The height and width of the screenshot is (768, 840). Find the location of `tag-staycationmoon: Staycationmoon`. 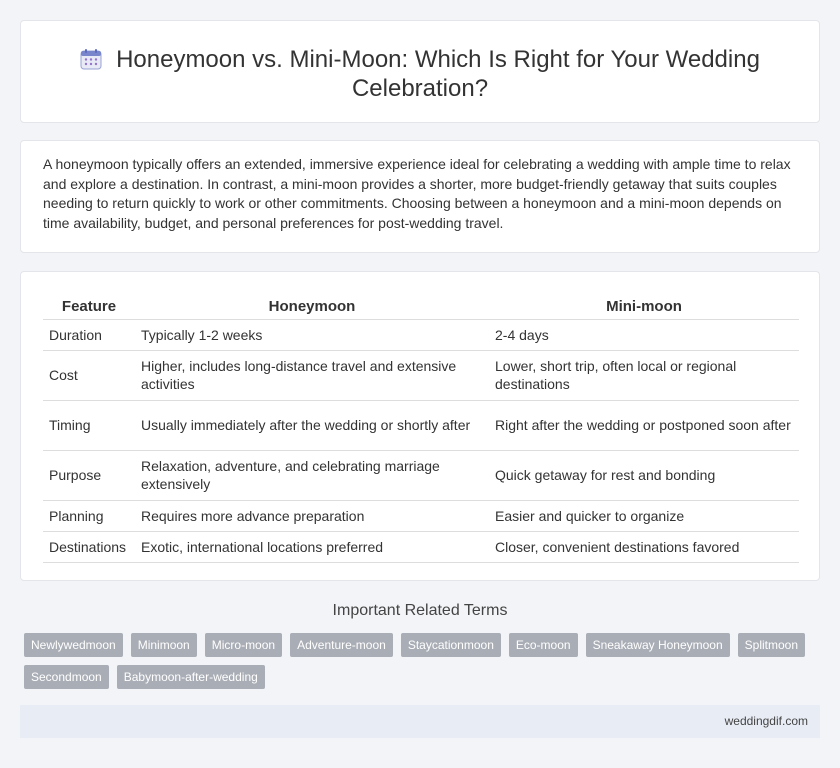

tag-staycationmoon: Staycationmoon is located at coordinates (450, 645).